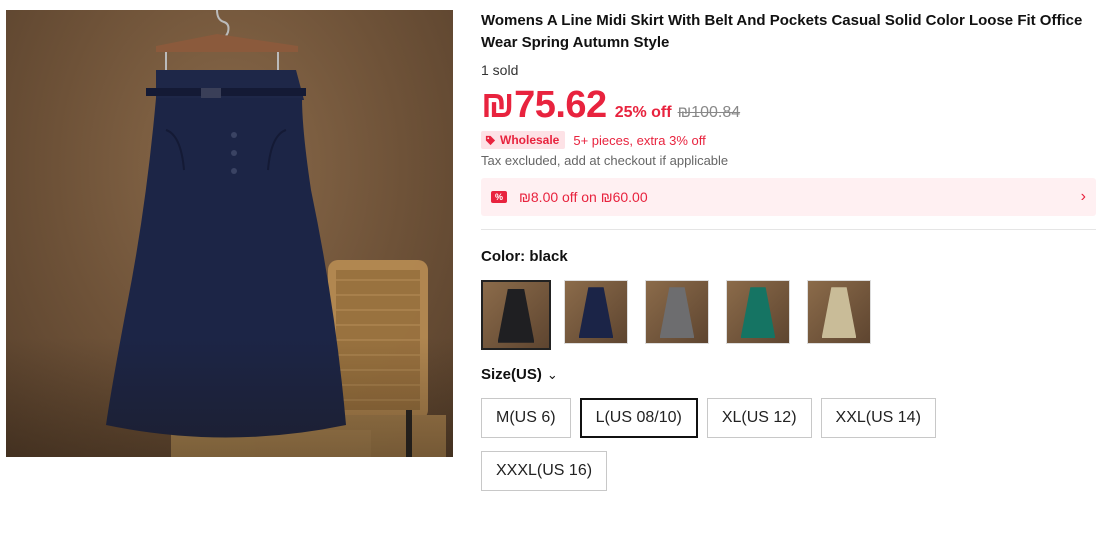 Image resolution: width=1120 pixels, height=538 pixels. I want to click on swatch-skirt-black, so click(516, 315).